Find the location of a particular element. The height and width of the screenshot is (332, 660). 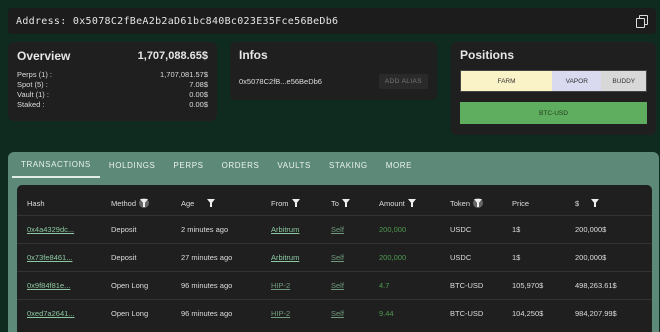

header-token: Token is located at coordinates (467, 203).